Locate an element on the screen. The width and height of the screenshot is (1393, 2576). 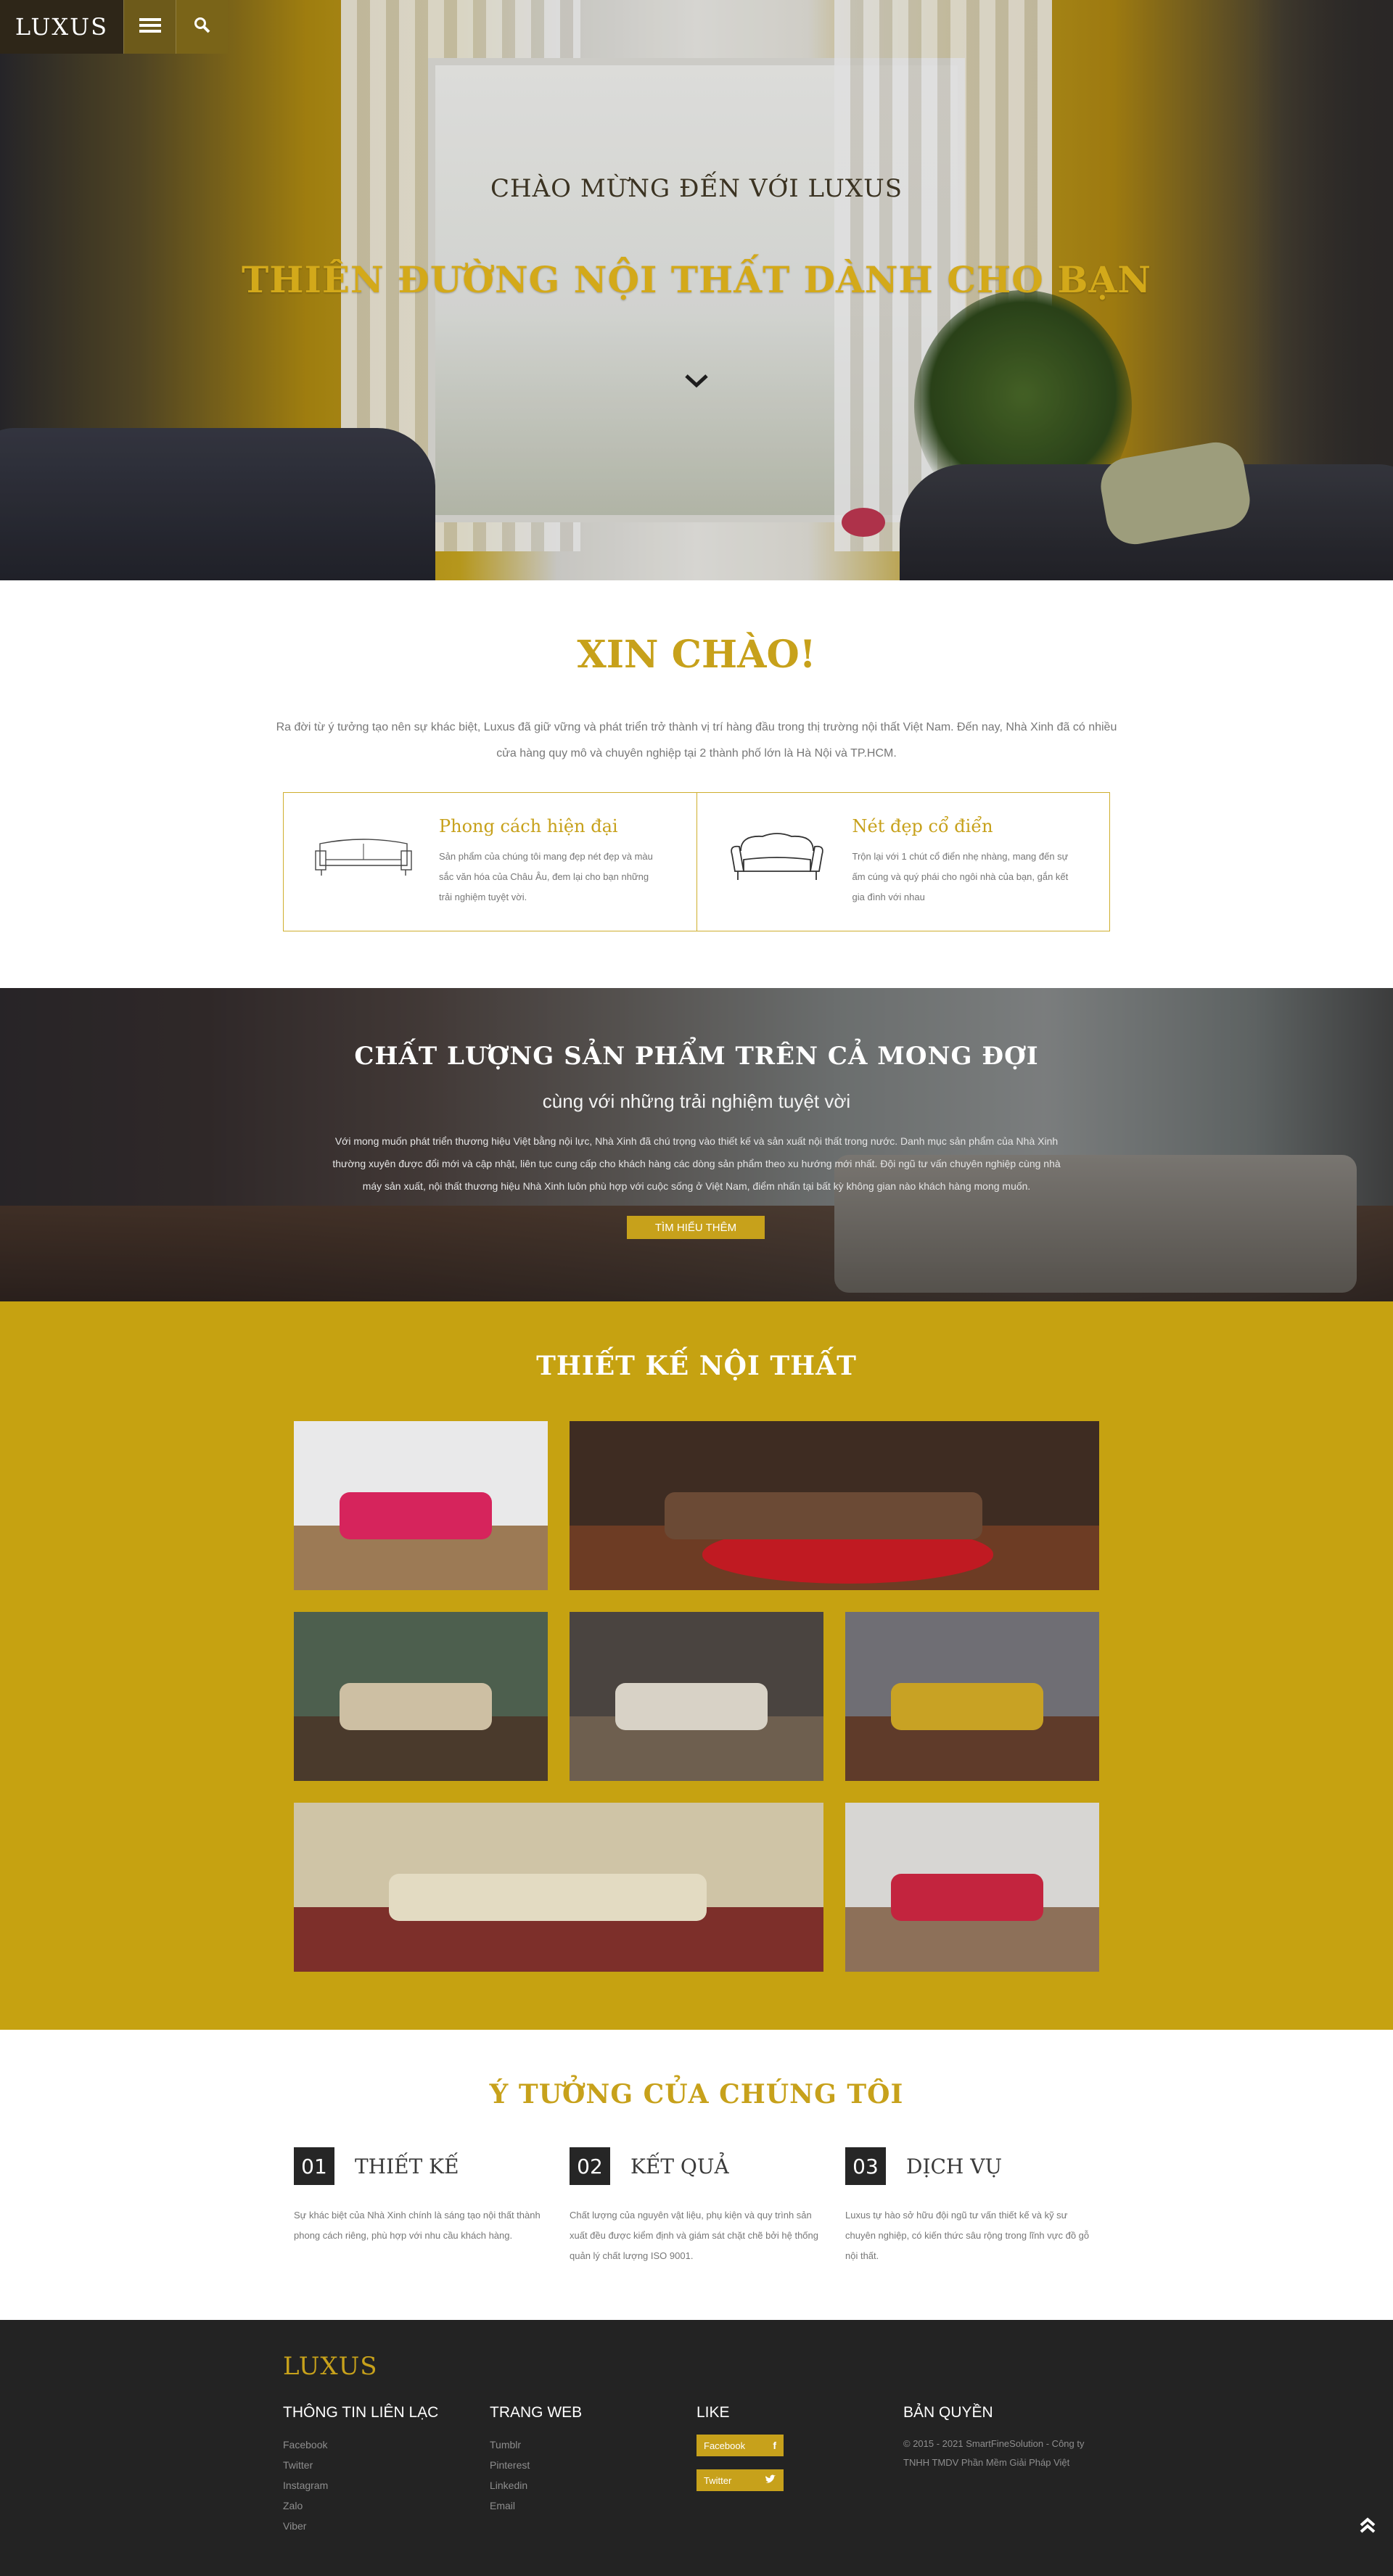
footer-copyright-title: Bản quyền is located at coordinates (948, 2412).